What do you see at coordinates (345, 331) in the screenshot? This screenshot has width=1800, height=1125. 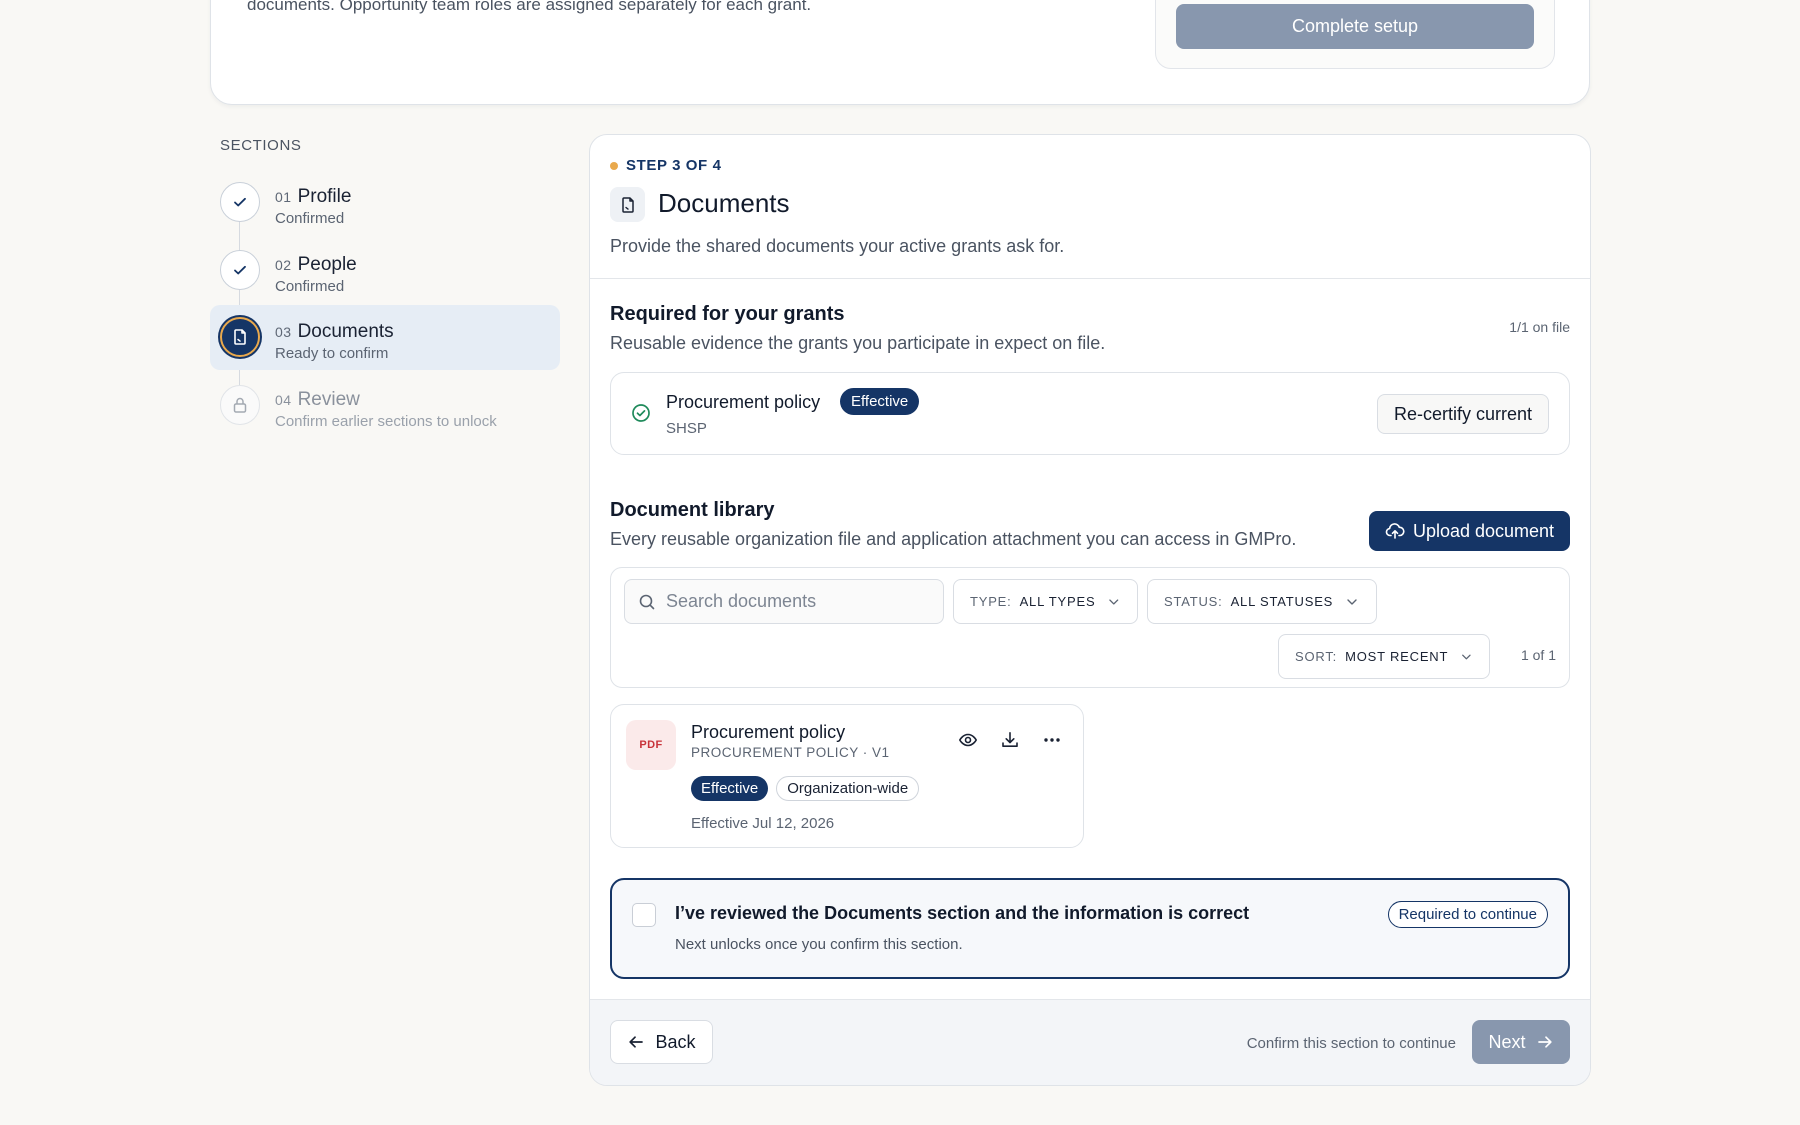 I see `step-label: Documents` at bounding box center [345, 331].